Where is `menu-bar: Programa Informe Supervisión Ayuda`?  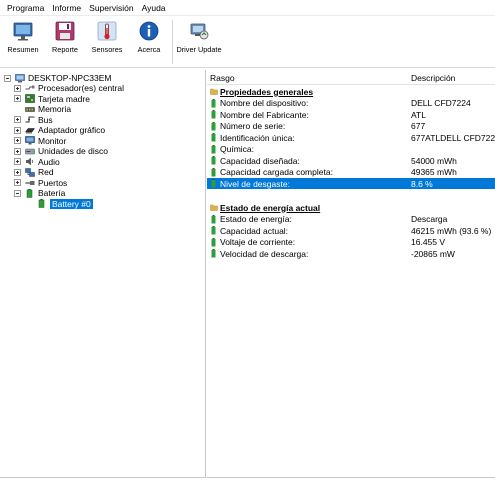
menu-bar: Programa Informe Supervisión Ayuda is located at coordinates (247, 8).